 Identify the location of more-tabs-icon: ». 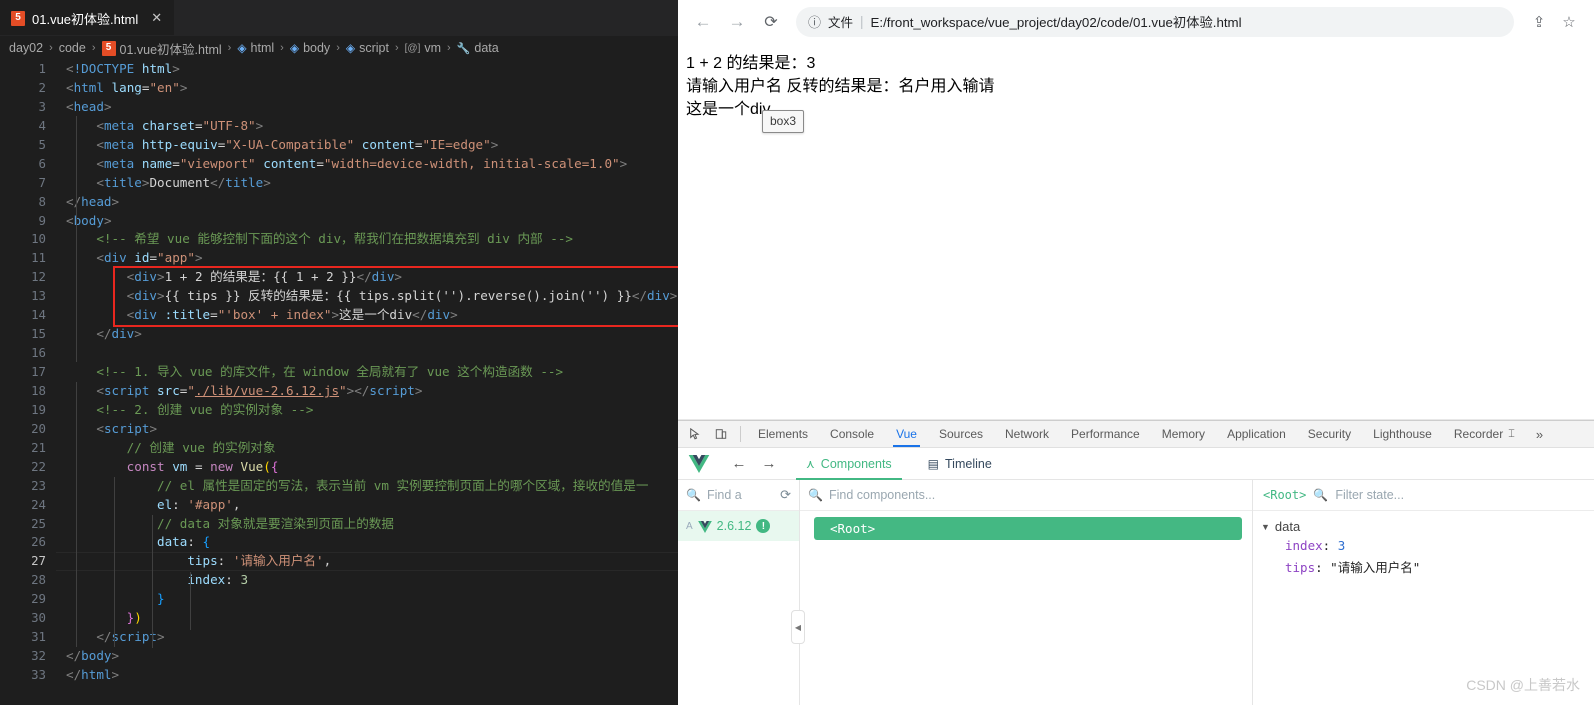
(1539, 434).